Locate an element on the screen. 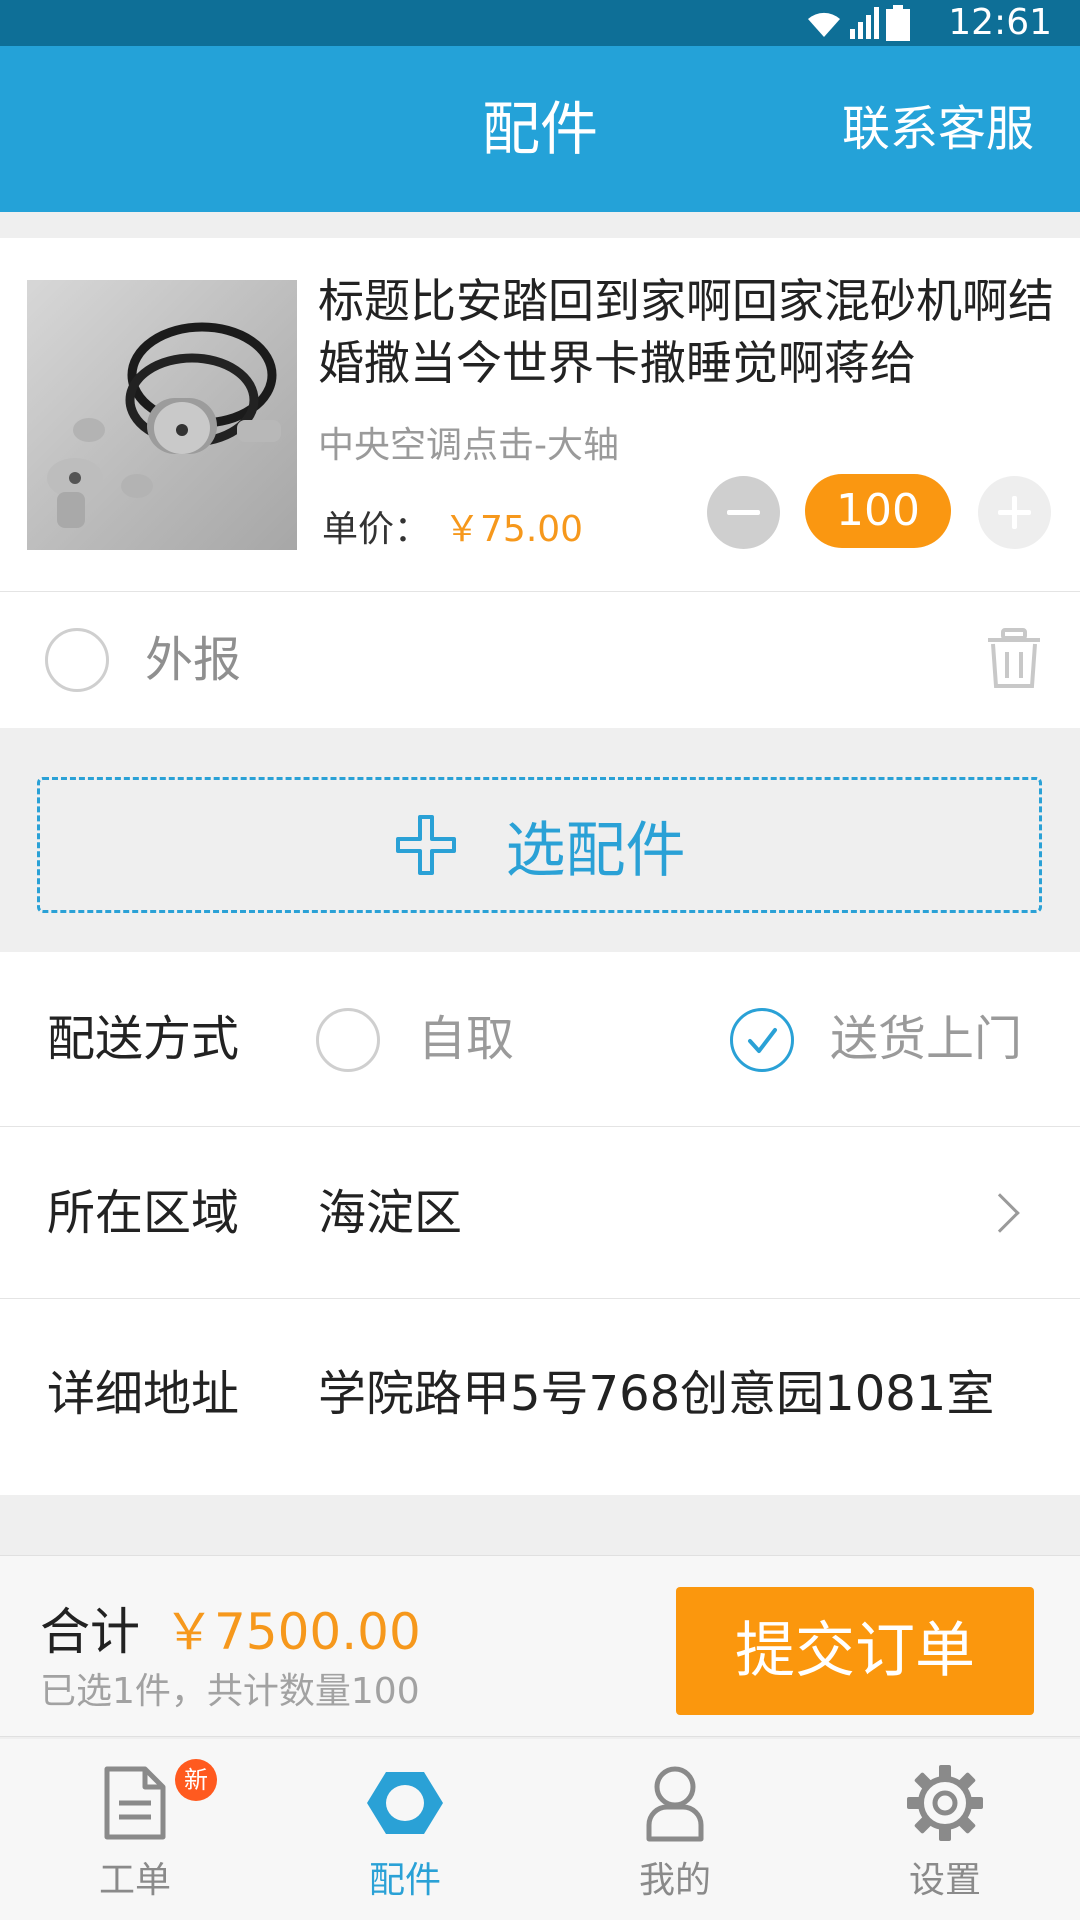 This screenshot has height=1920, width=1080. delivery-option-home-radio is located at coordinates (762, 1040).